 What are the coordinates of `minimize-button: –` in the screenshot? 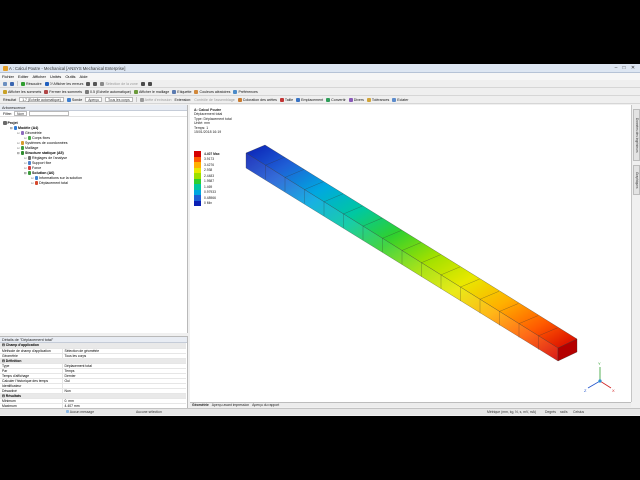 It's located at (616, 68).